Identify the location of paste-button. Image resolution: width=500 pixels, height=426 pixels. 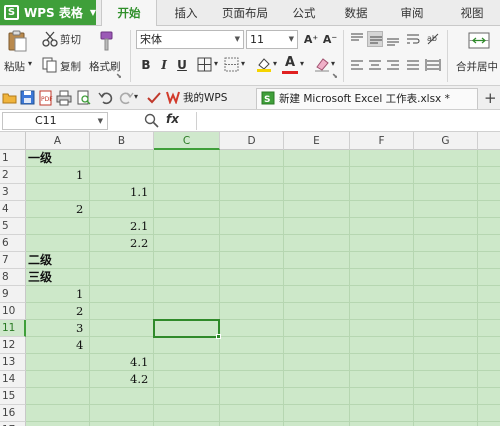
(17, 42).